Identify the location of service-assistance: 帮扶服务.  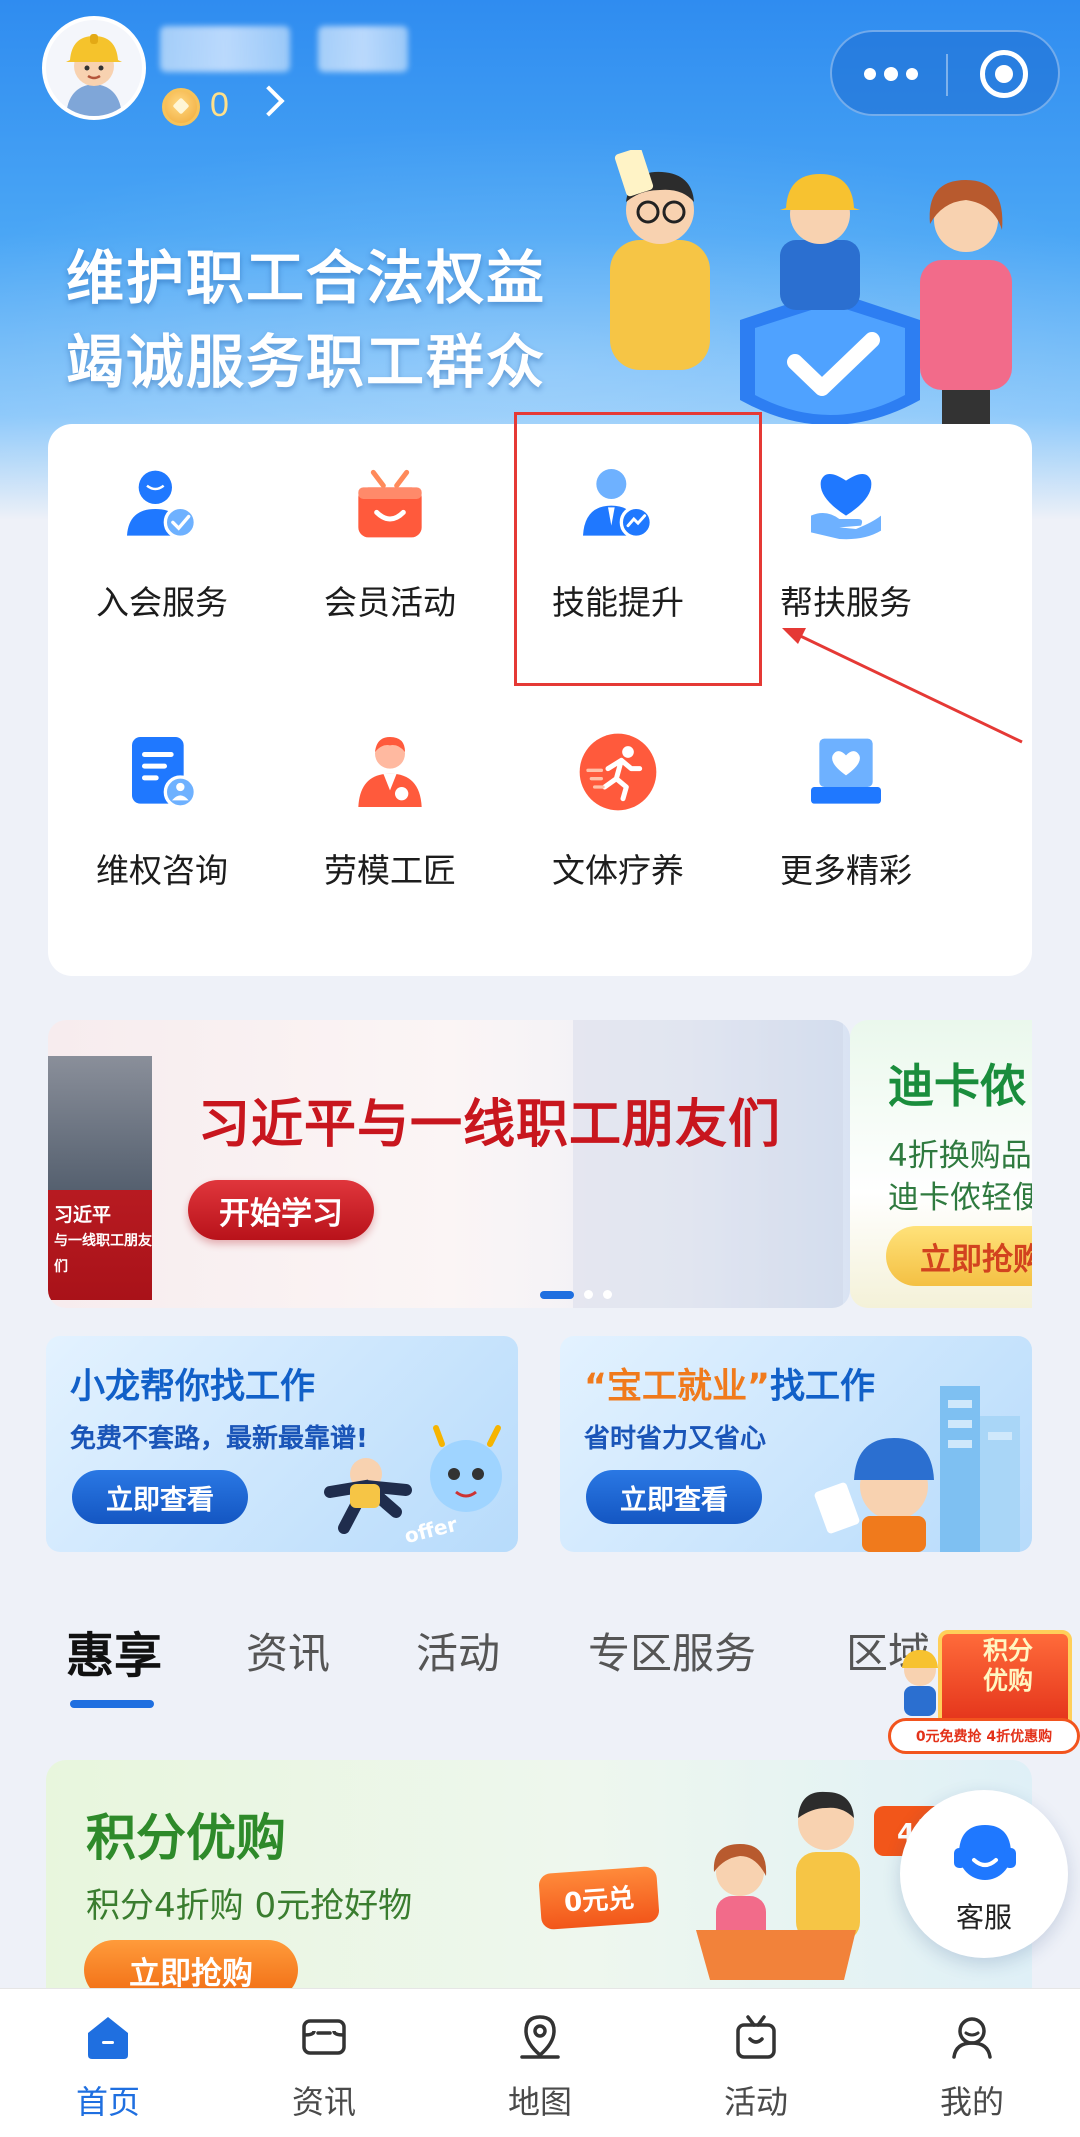
(846, 524).